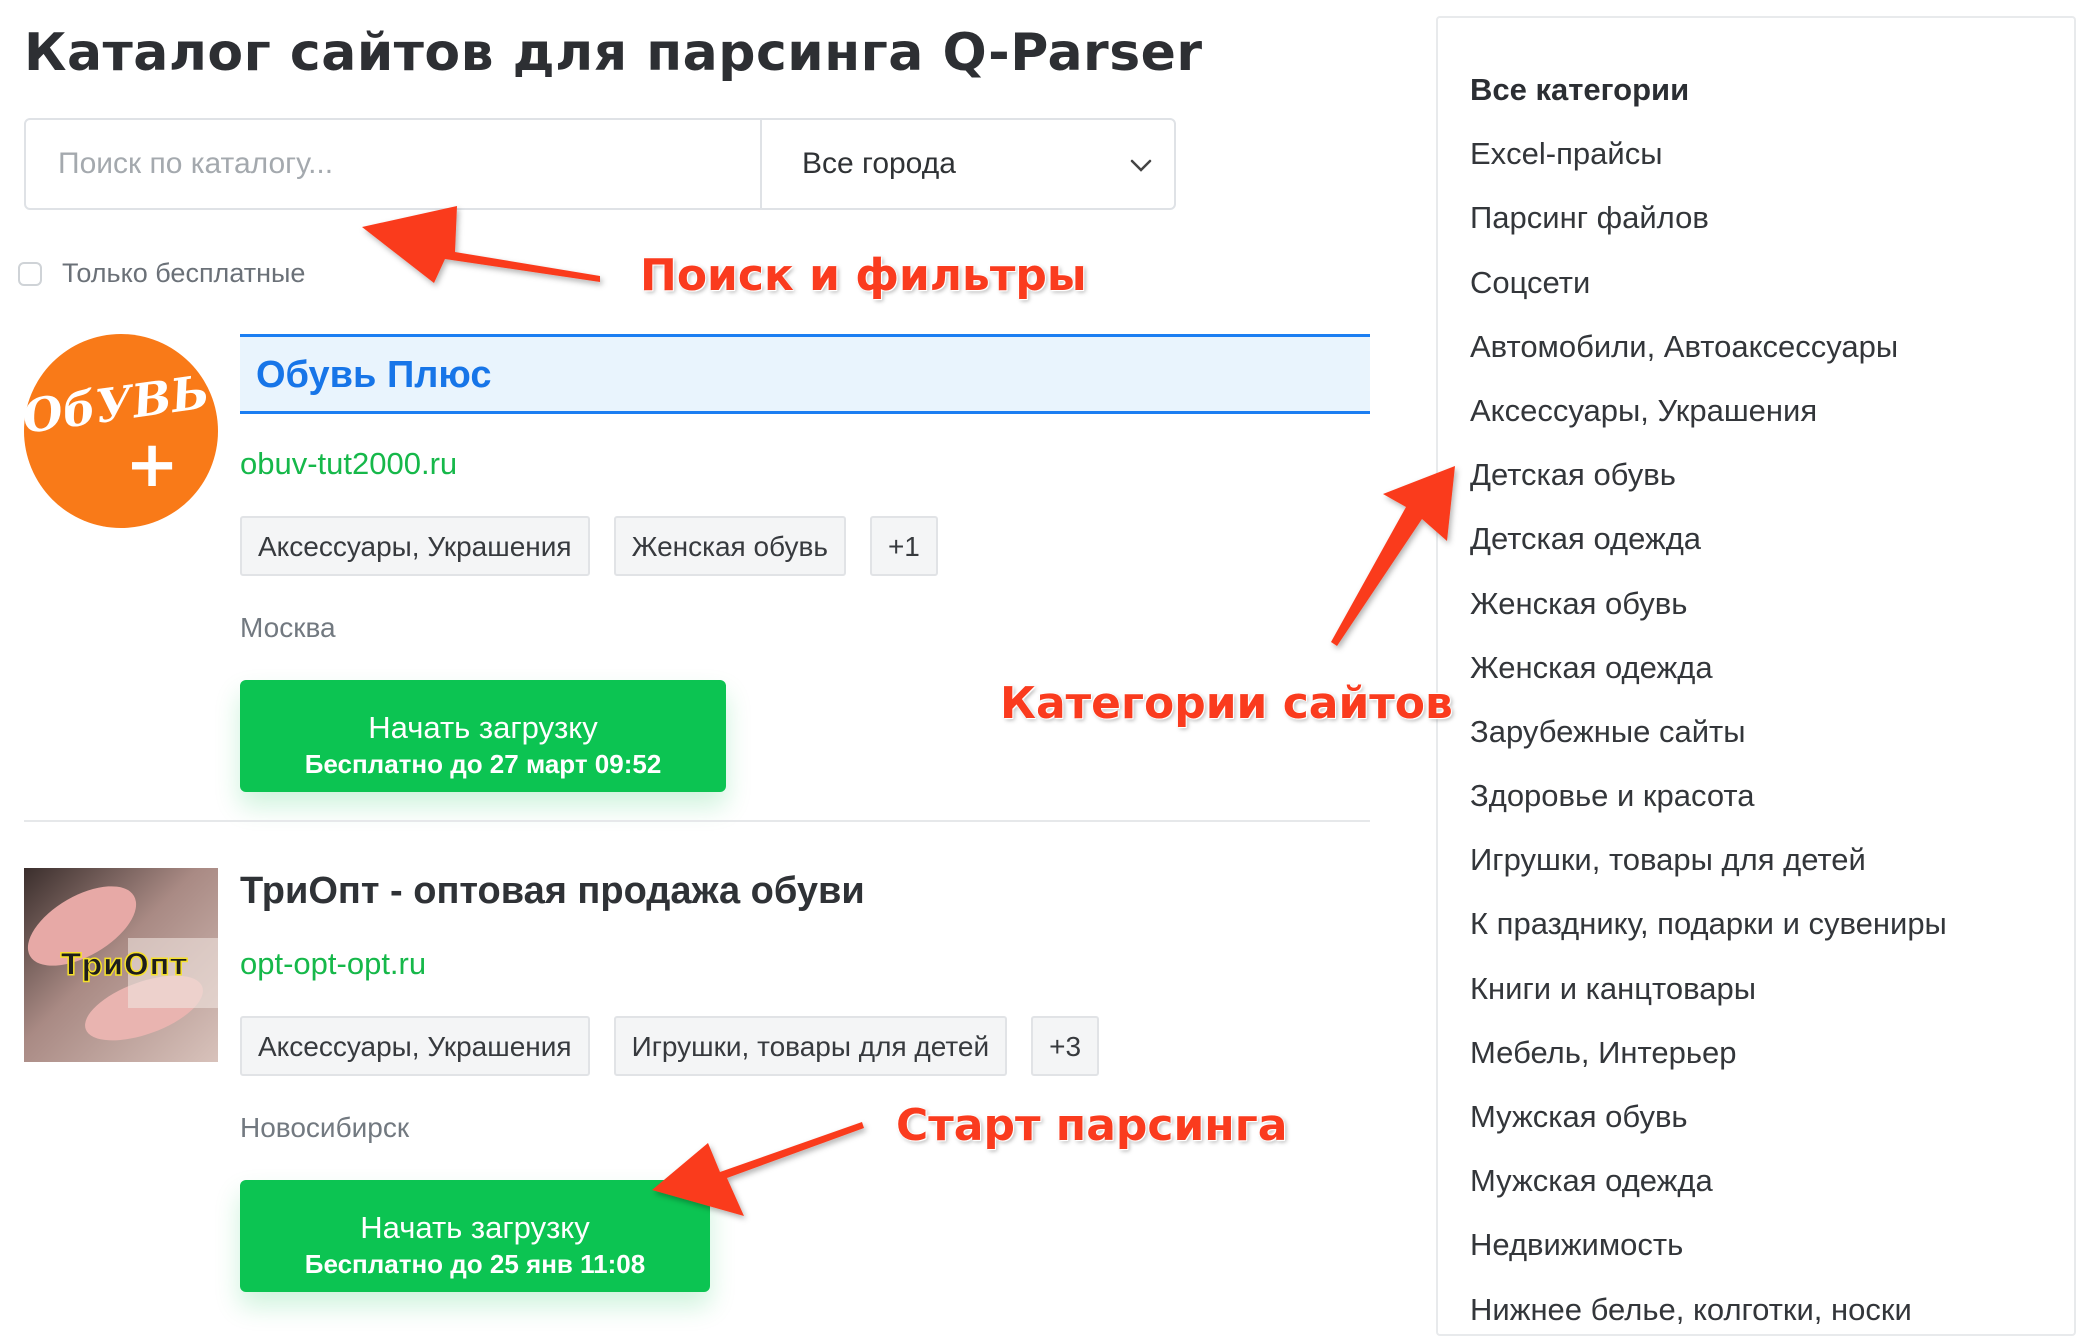 The image size is (2084, 1342). I want to click on annotation-search-filters: Поиск и фильтры, so click(863, 275).